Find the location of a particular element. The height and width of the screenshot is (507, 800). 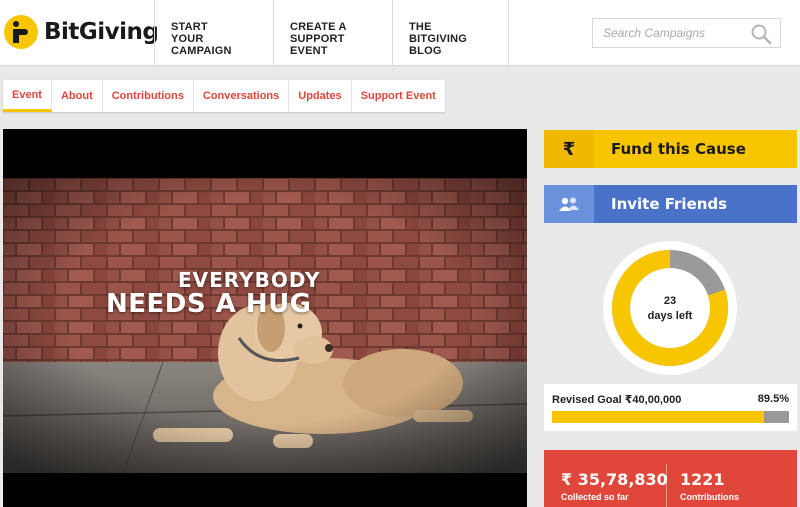

tab-event: Event is located at coordinates (27, 96).